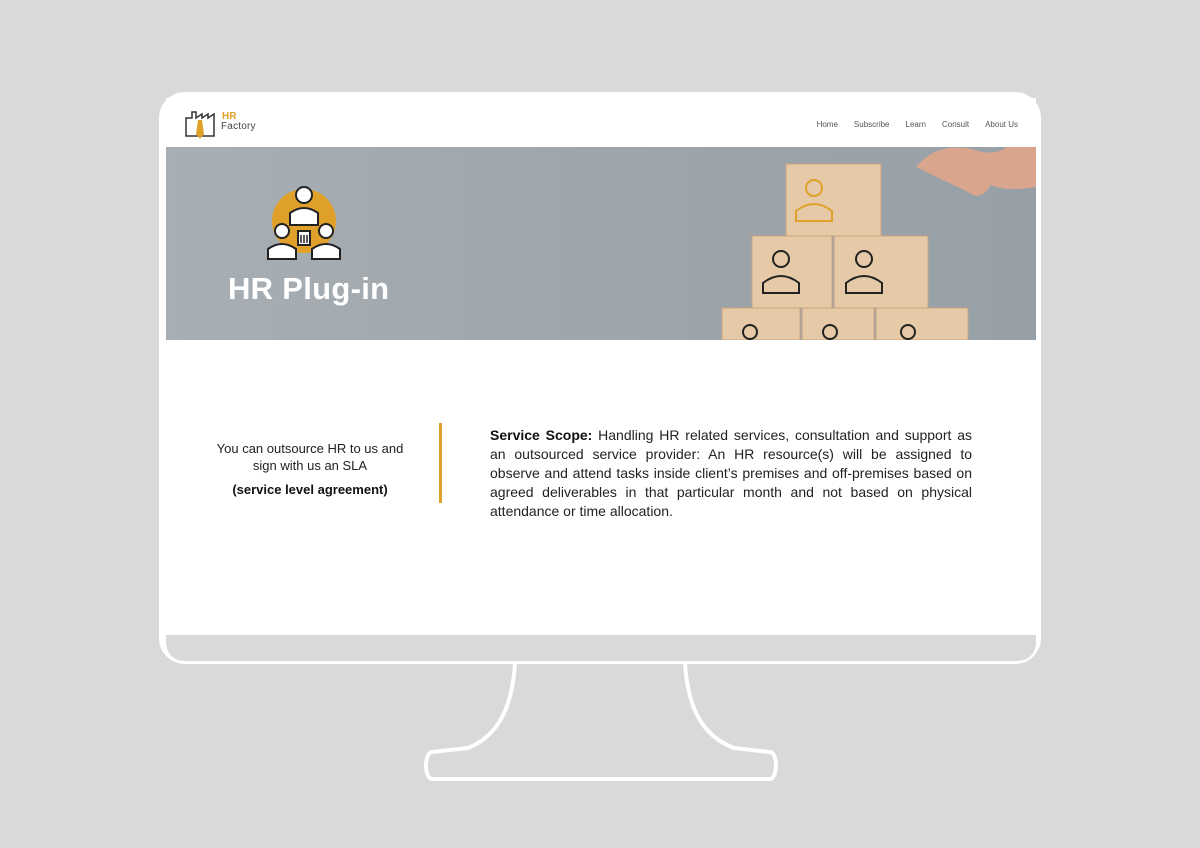 The height and width of the screenshot is (848, 1200). What do you see at coordinates (872, 124) in the screenshot?
I see `nav-subscribe: Subscribe` at bounding box center [872, 124].